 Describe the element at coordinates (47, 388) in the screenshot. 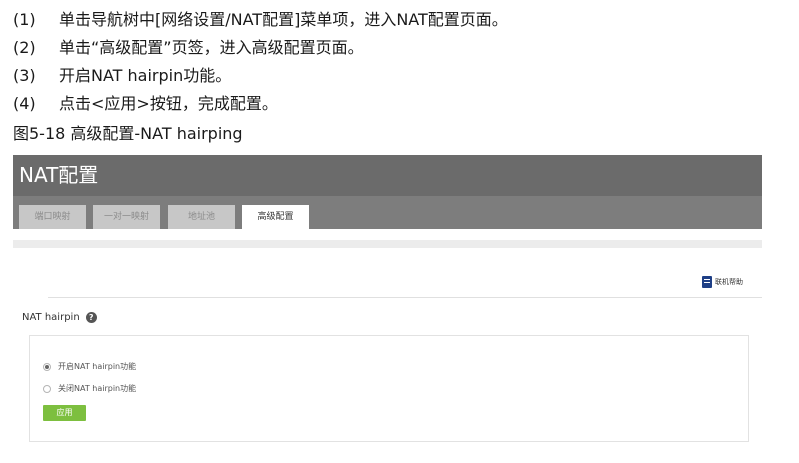

I see `radio-button` at that location.